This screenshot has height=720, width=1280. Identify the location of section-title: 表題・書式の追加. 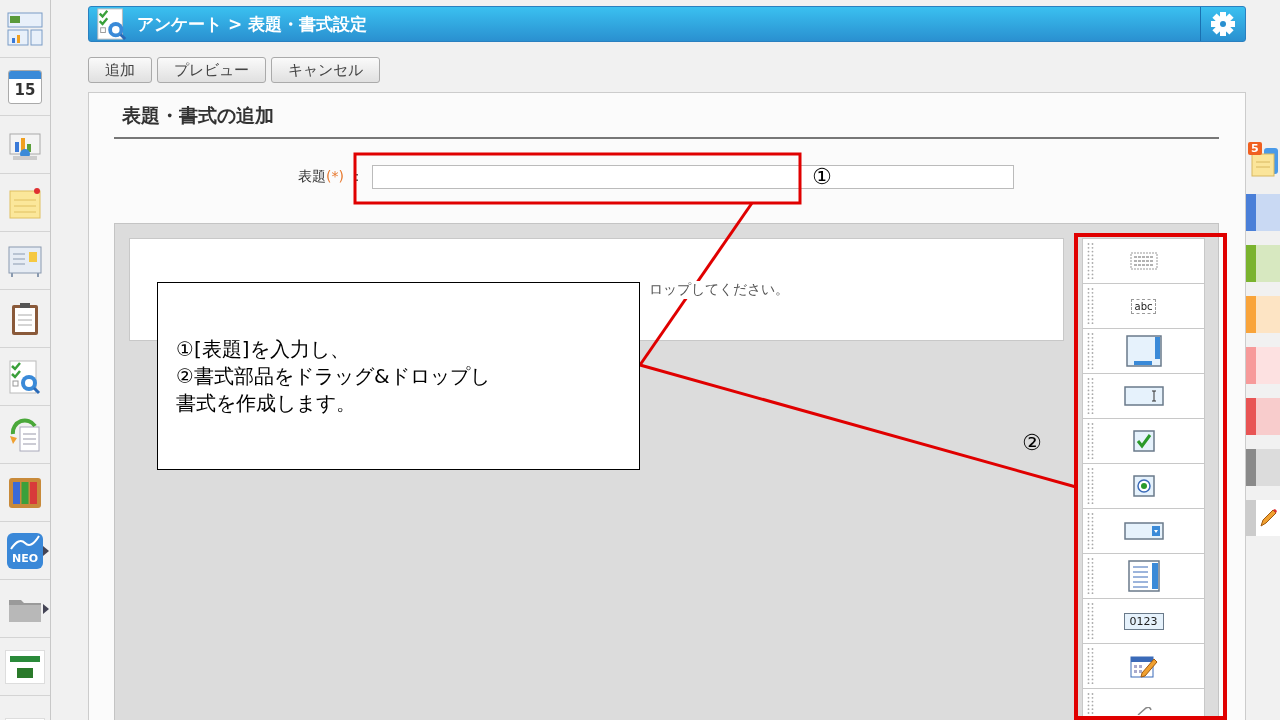
(666, 116).